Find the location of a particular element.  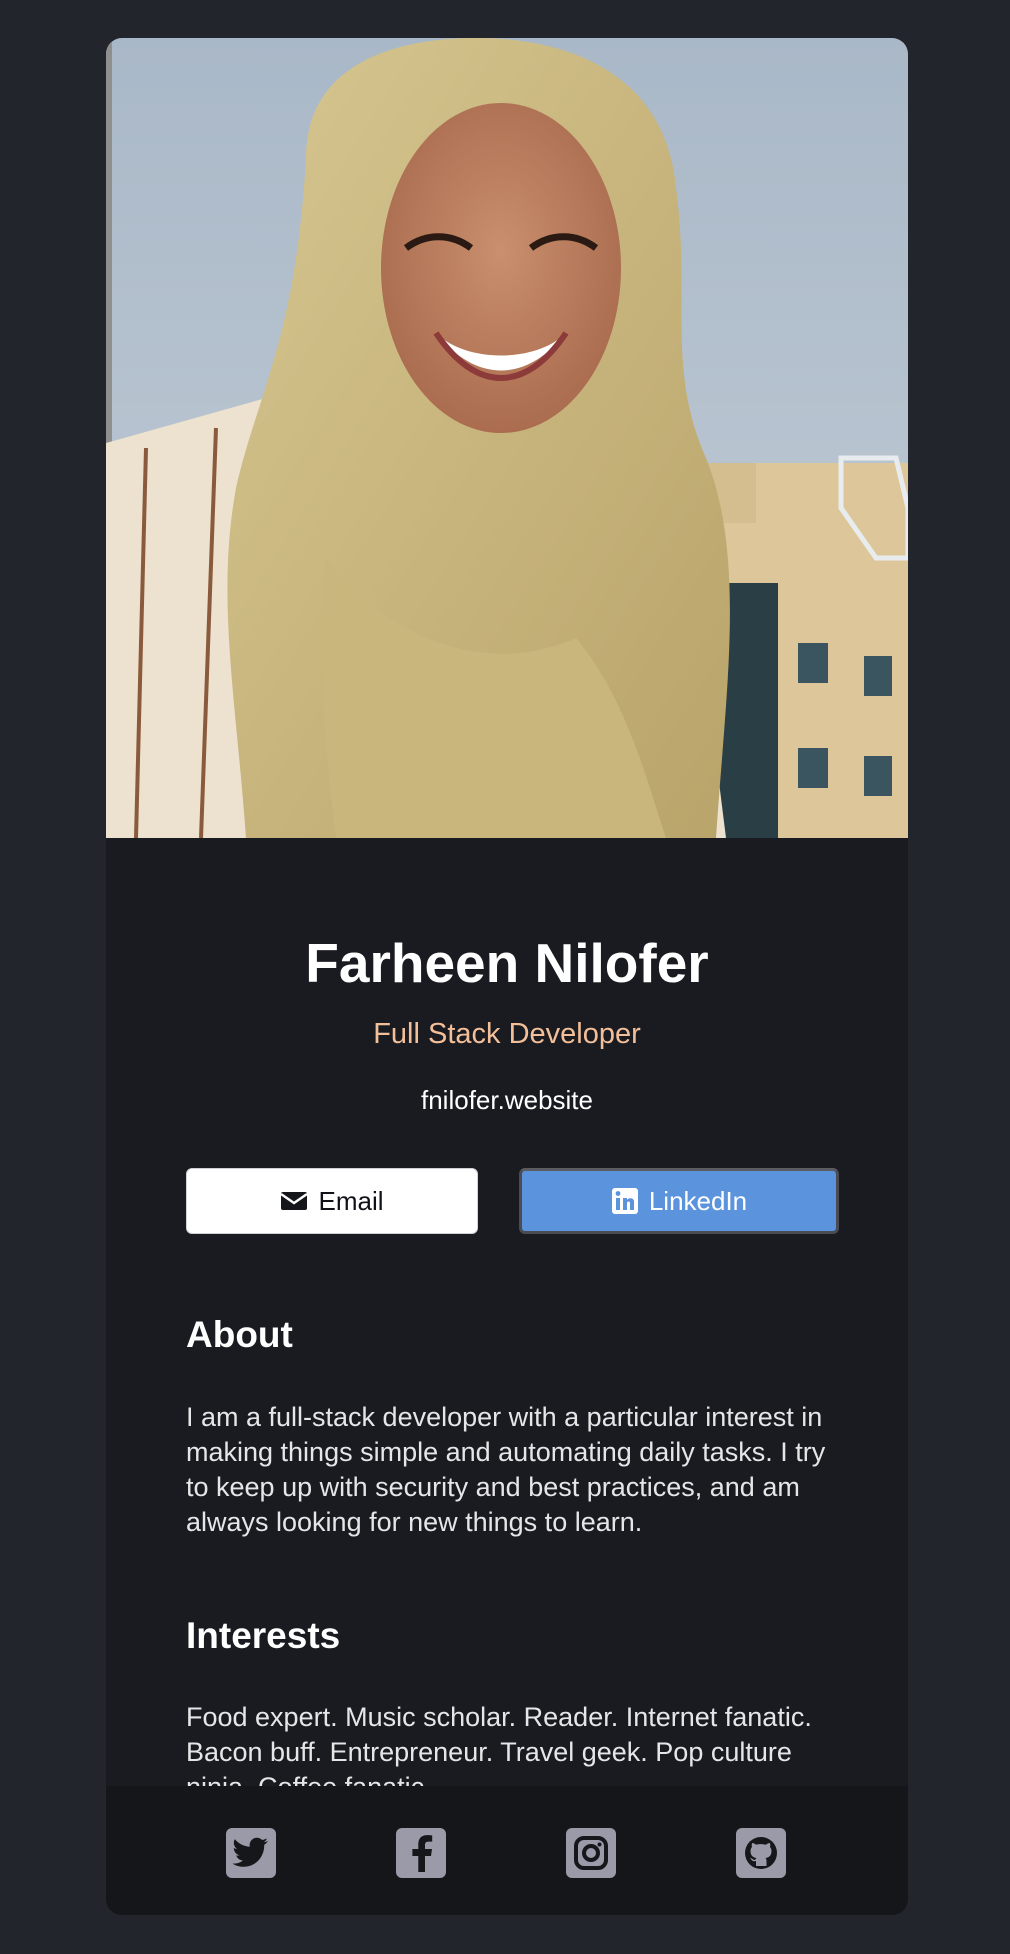

twitter-icon is located at coordinates (250, 1852).